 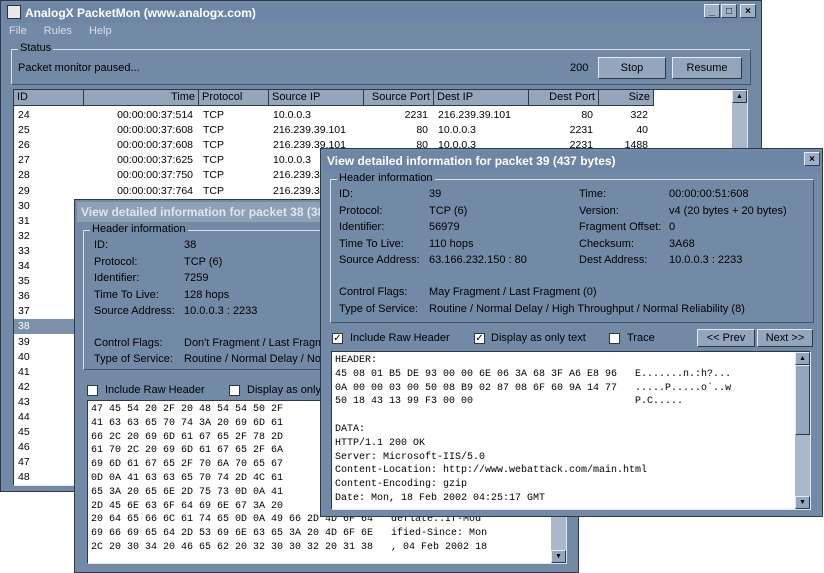 I want to click on table-cell: 37, so click(x=24, y=311).